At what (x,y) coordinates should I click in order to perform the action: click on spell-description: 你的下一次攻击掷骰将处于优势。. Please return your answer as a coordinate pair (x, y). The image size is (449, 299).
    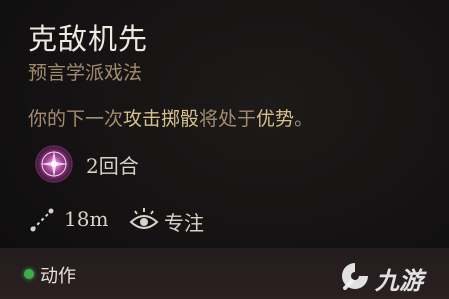
    Looking at the image, I should click on (170, 117).